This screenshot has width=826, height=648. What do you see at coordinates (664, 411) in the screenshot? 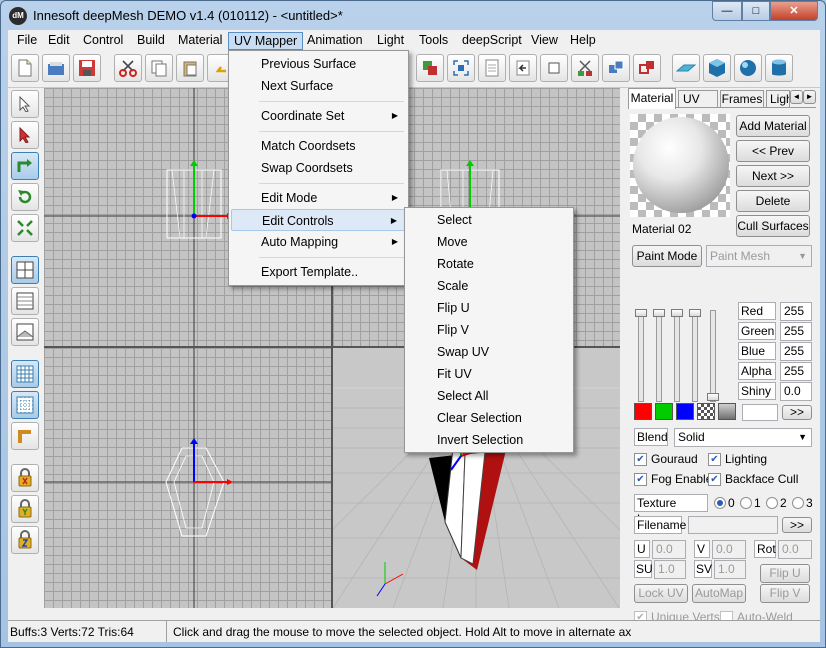
I see `green-swatch` at bounding box center [664, 411].